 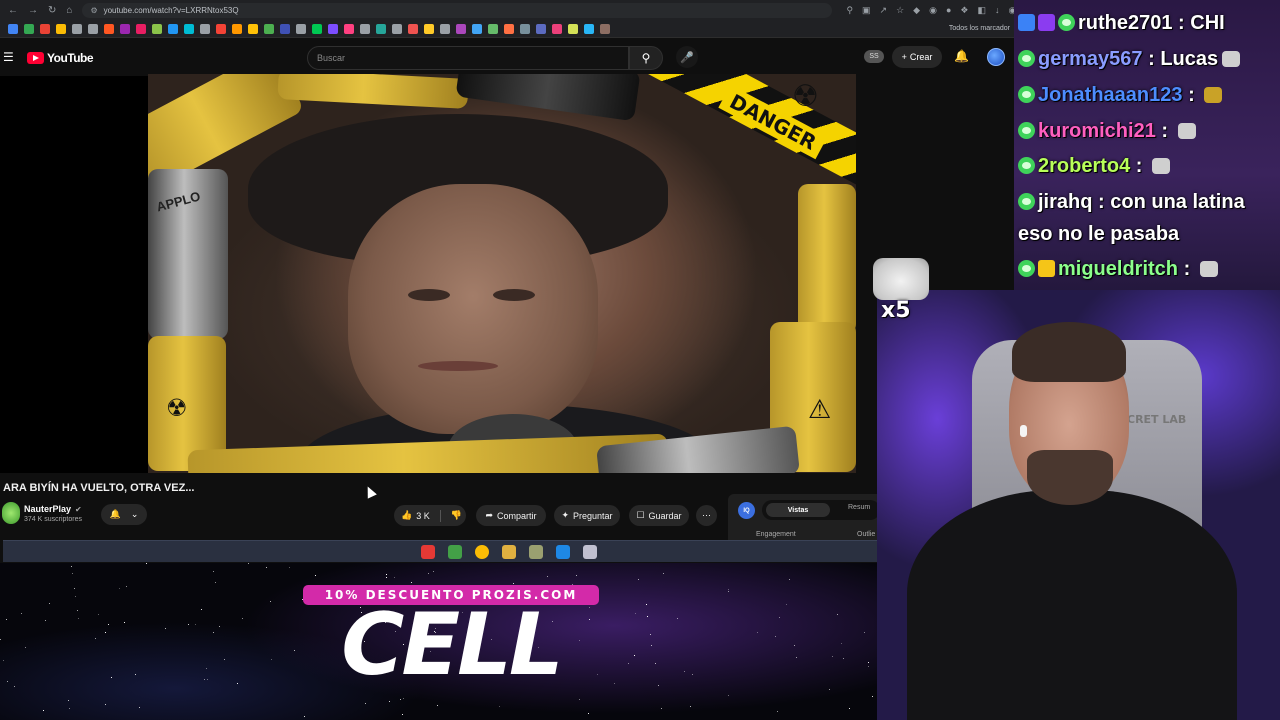 I want to click on analytics-logo: IQ, so click(x=746, y=510).